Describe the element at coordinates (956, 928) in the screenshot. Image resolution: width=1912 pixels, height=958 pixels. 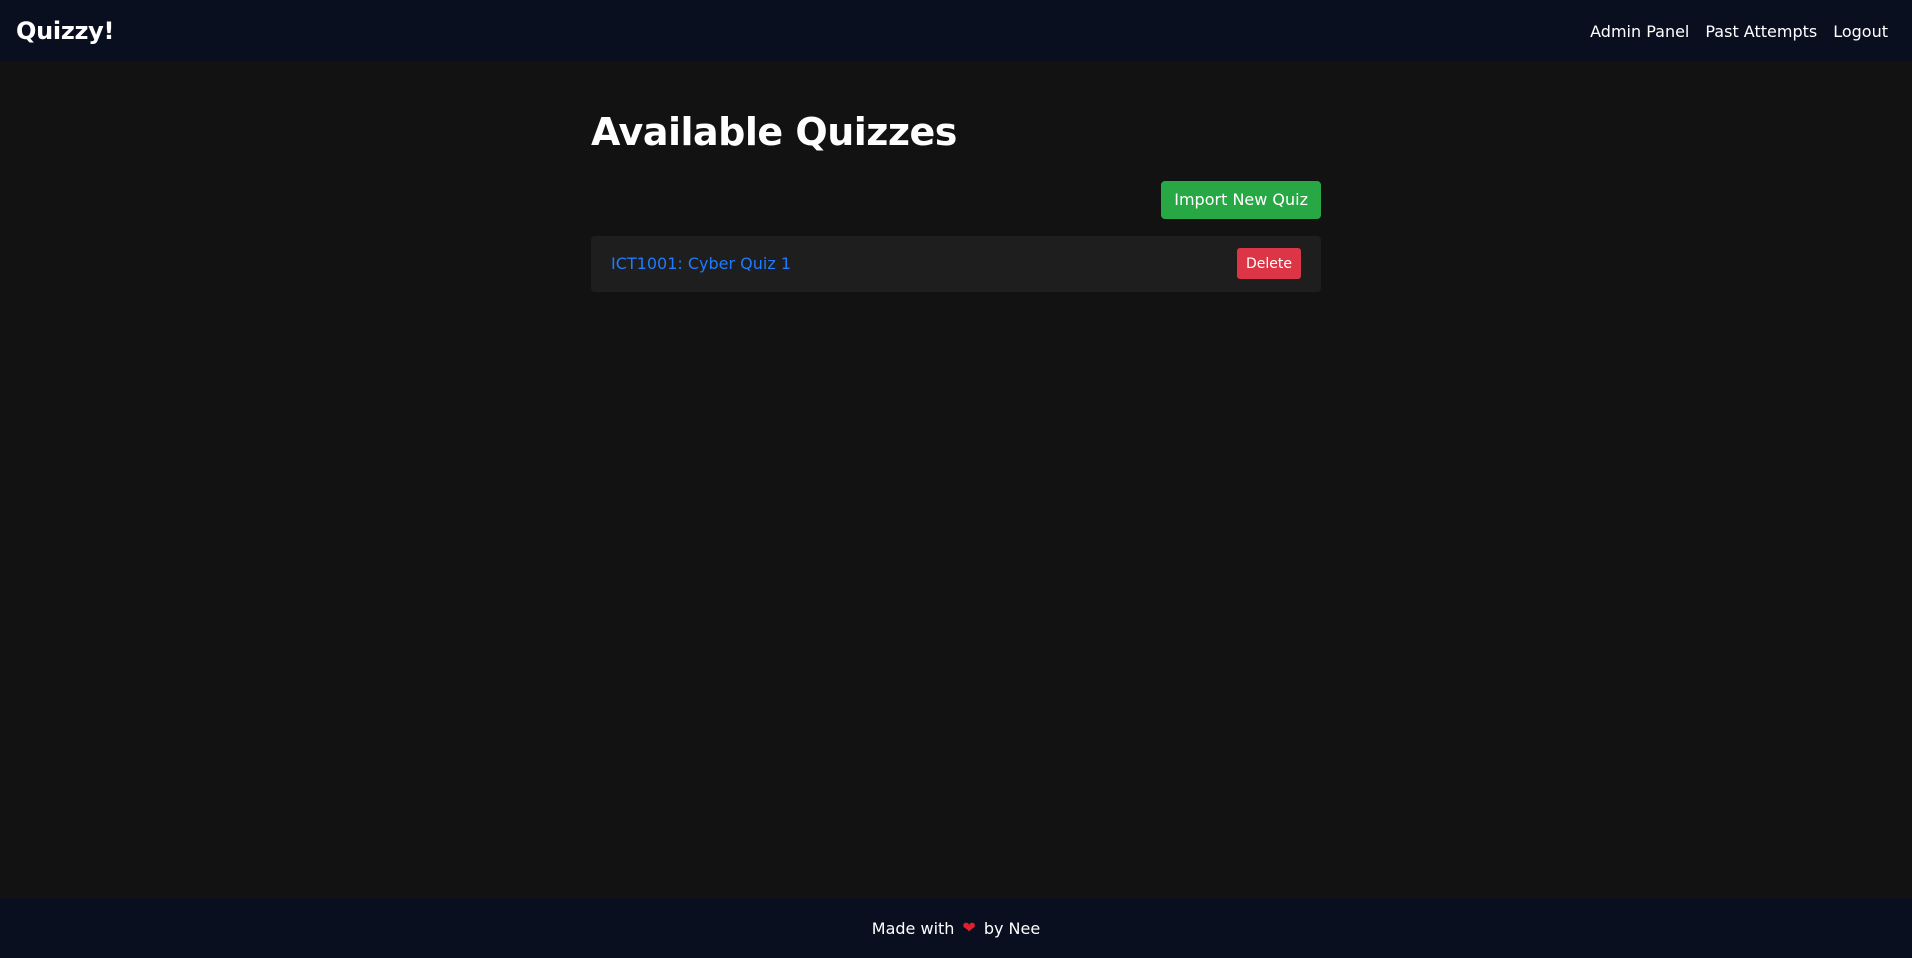
I see `footer: Made with ❤ by Nee` at that location.